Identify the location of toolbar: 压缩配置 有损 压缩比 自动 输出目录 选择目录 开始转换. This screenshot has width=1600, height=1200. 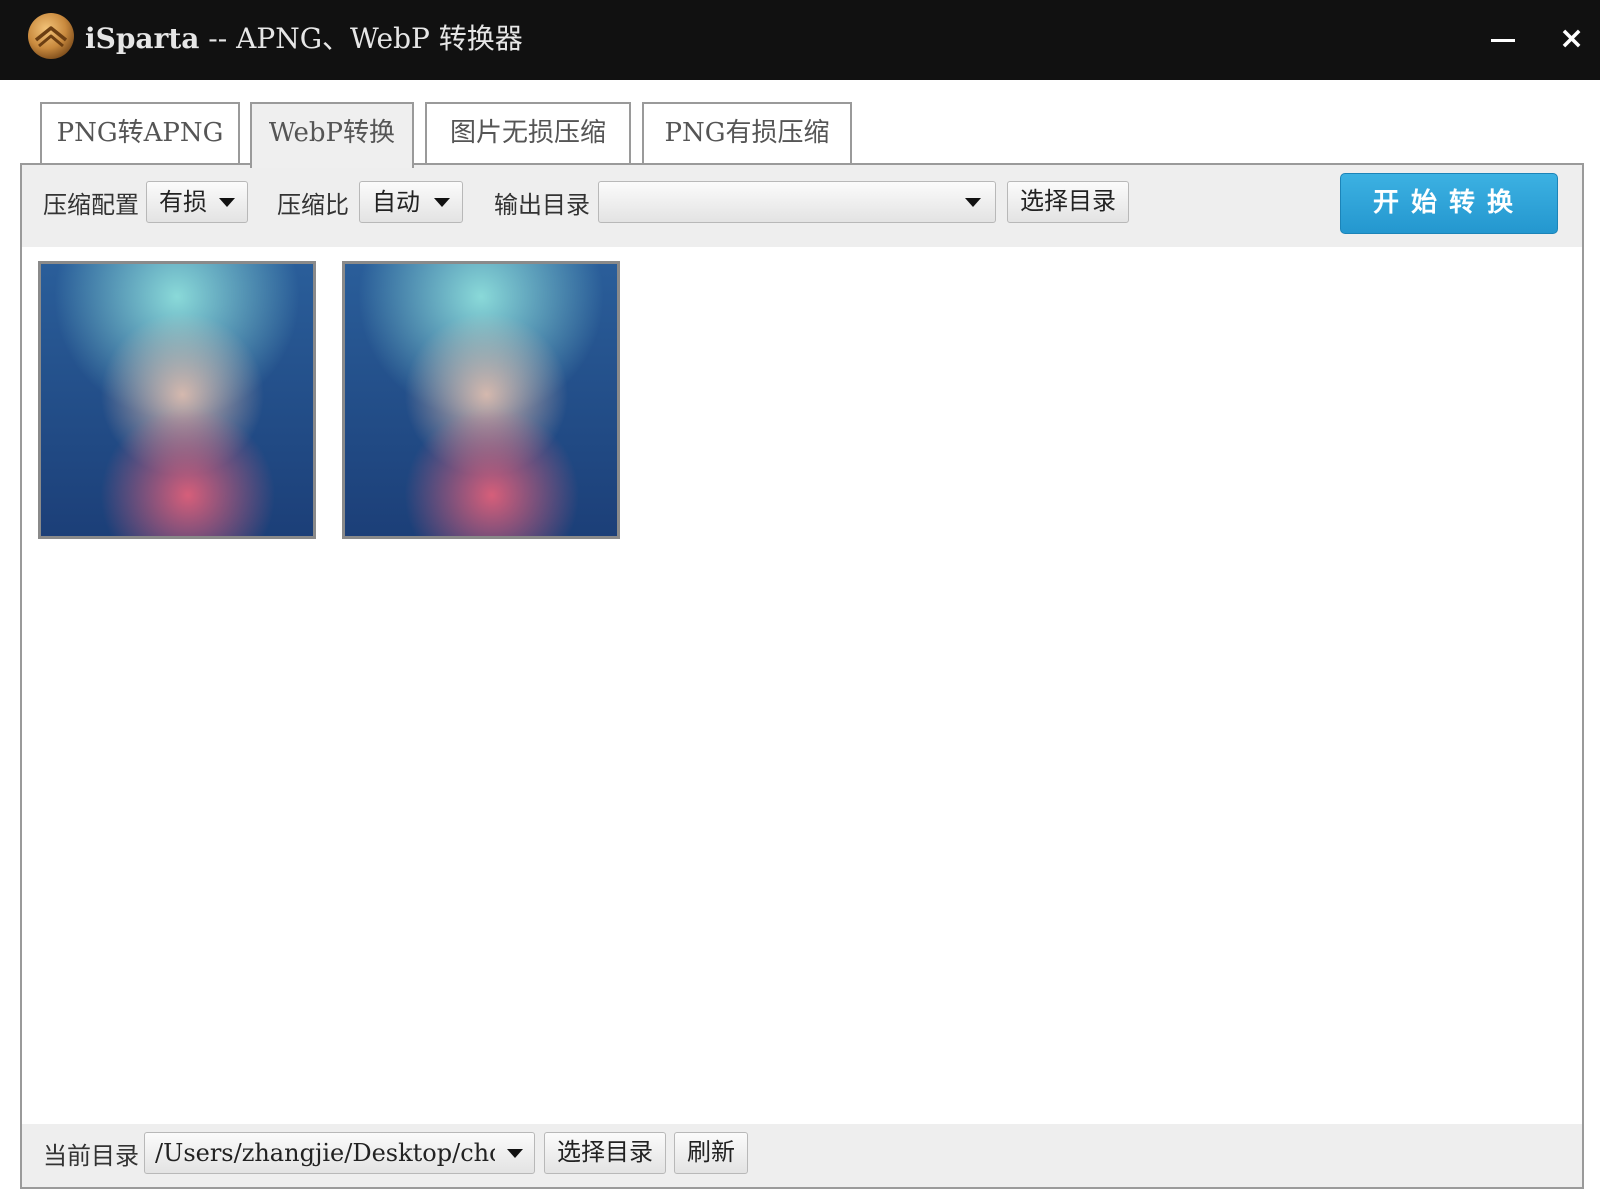
(802, 206).